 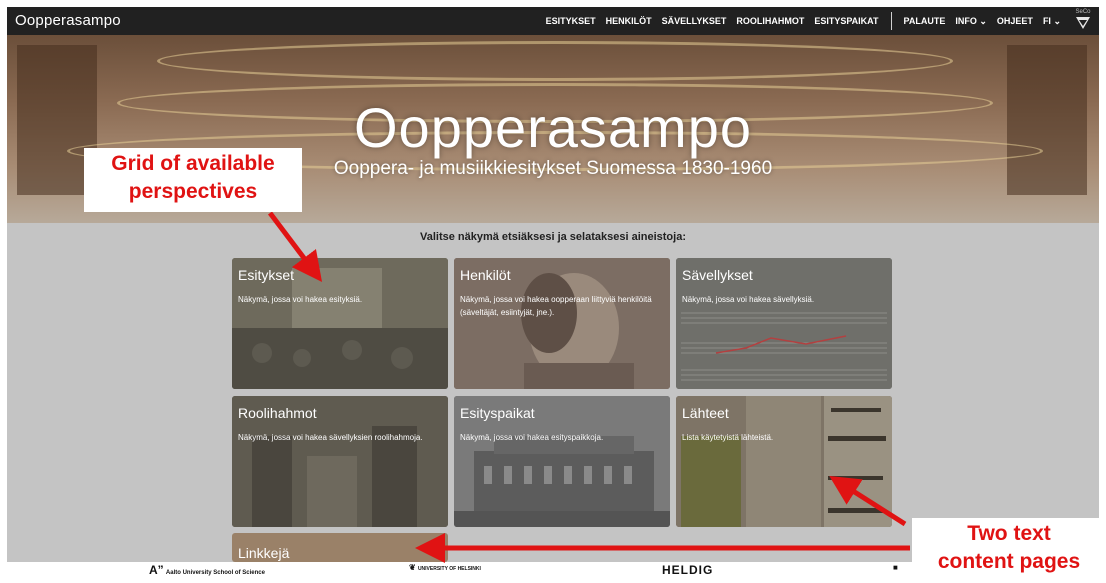 I want to click on callout-line: content pages, so click(x=1009, y=561).